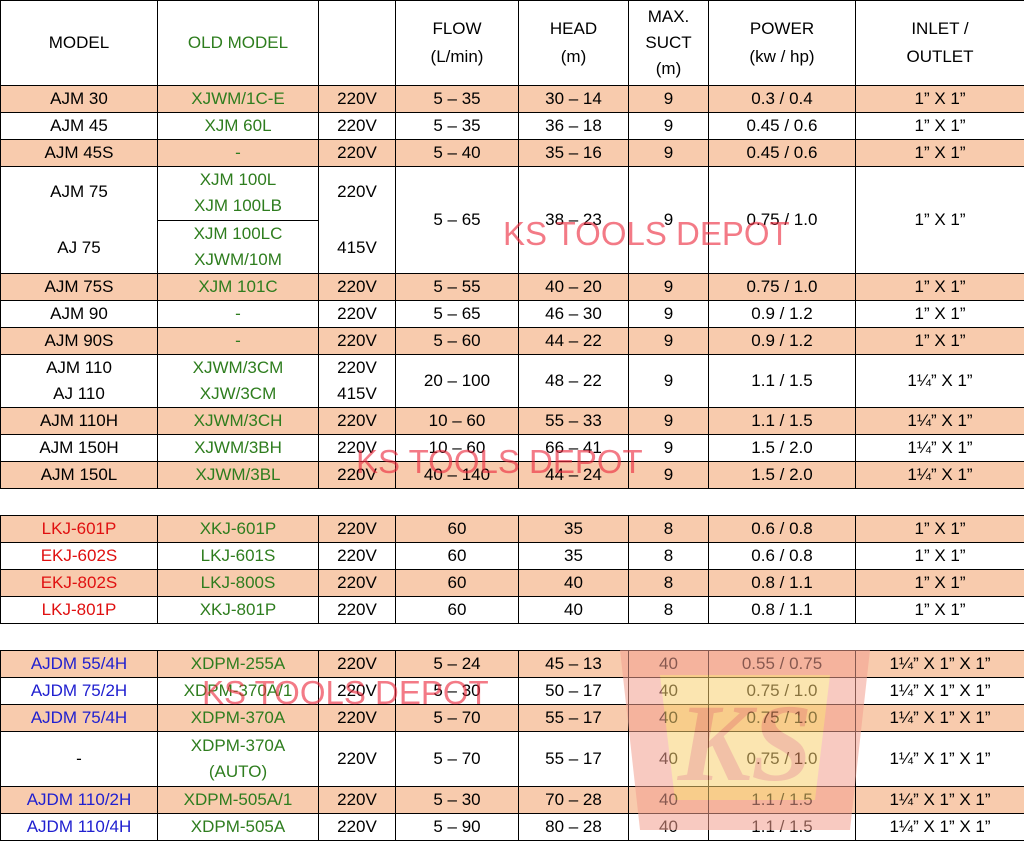  Describe the element at coordinates (79, 287) in the screenshot. I see `model-cell: AJM 75S` at that location.